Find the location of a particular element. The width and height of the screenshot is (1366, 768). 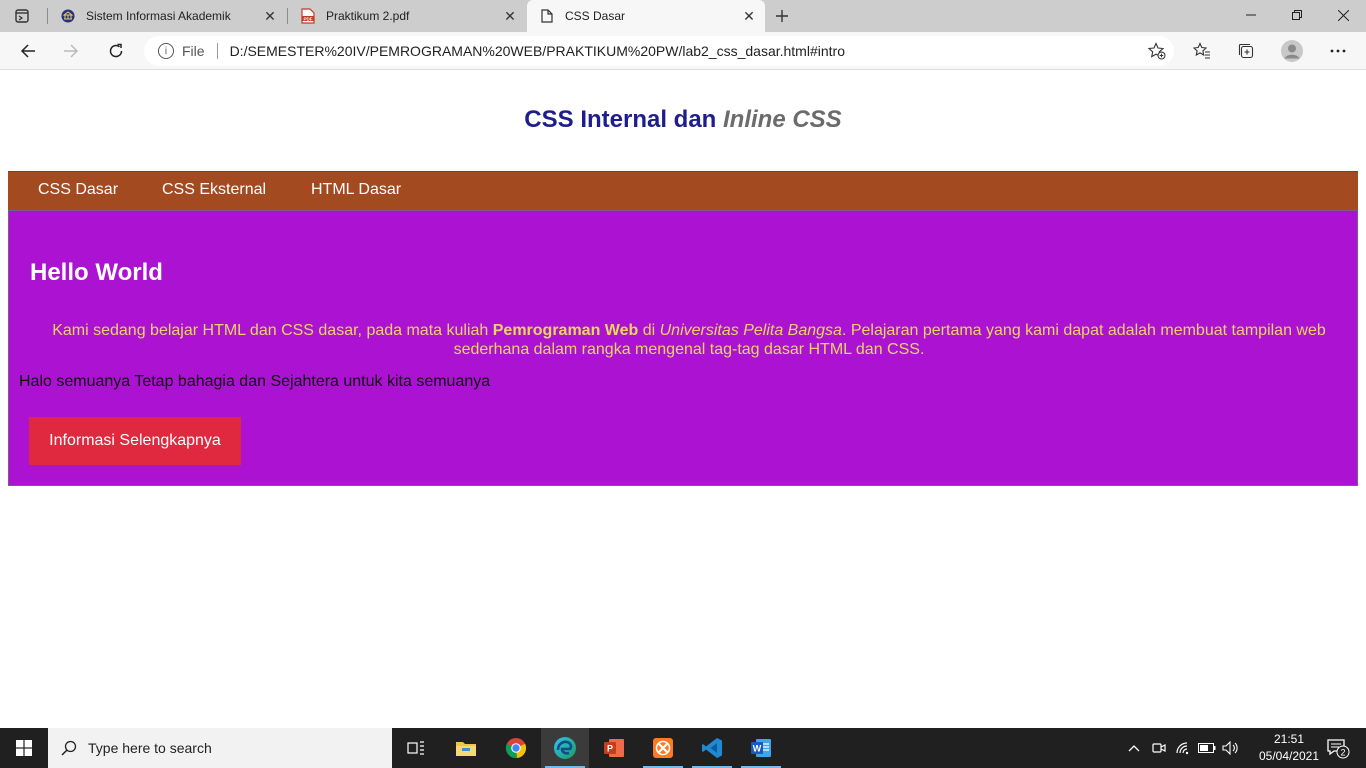

profile-avatar is located at coordinates (1292, 51).